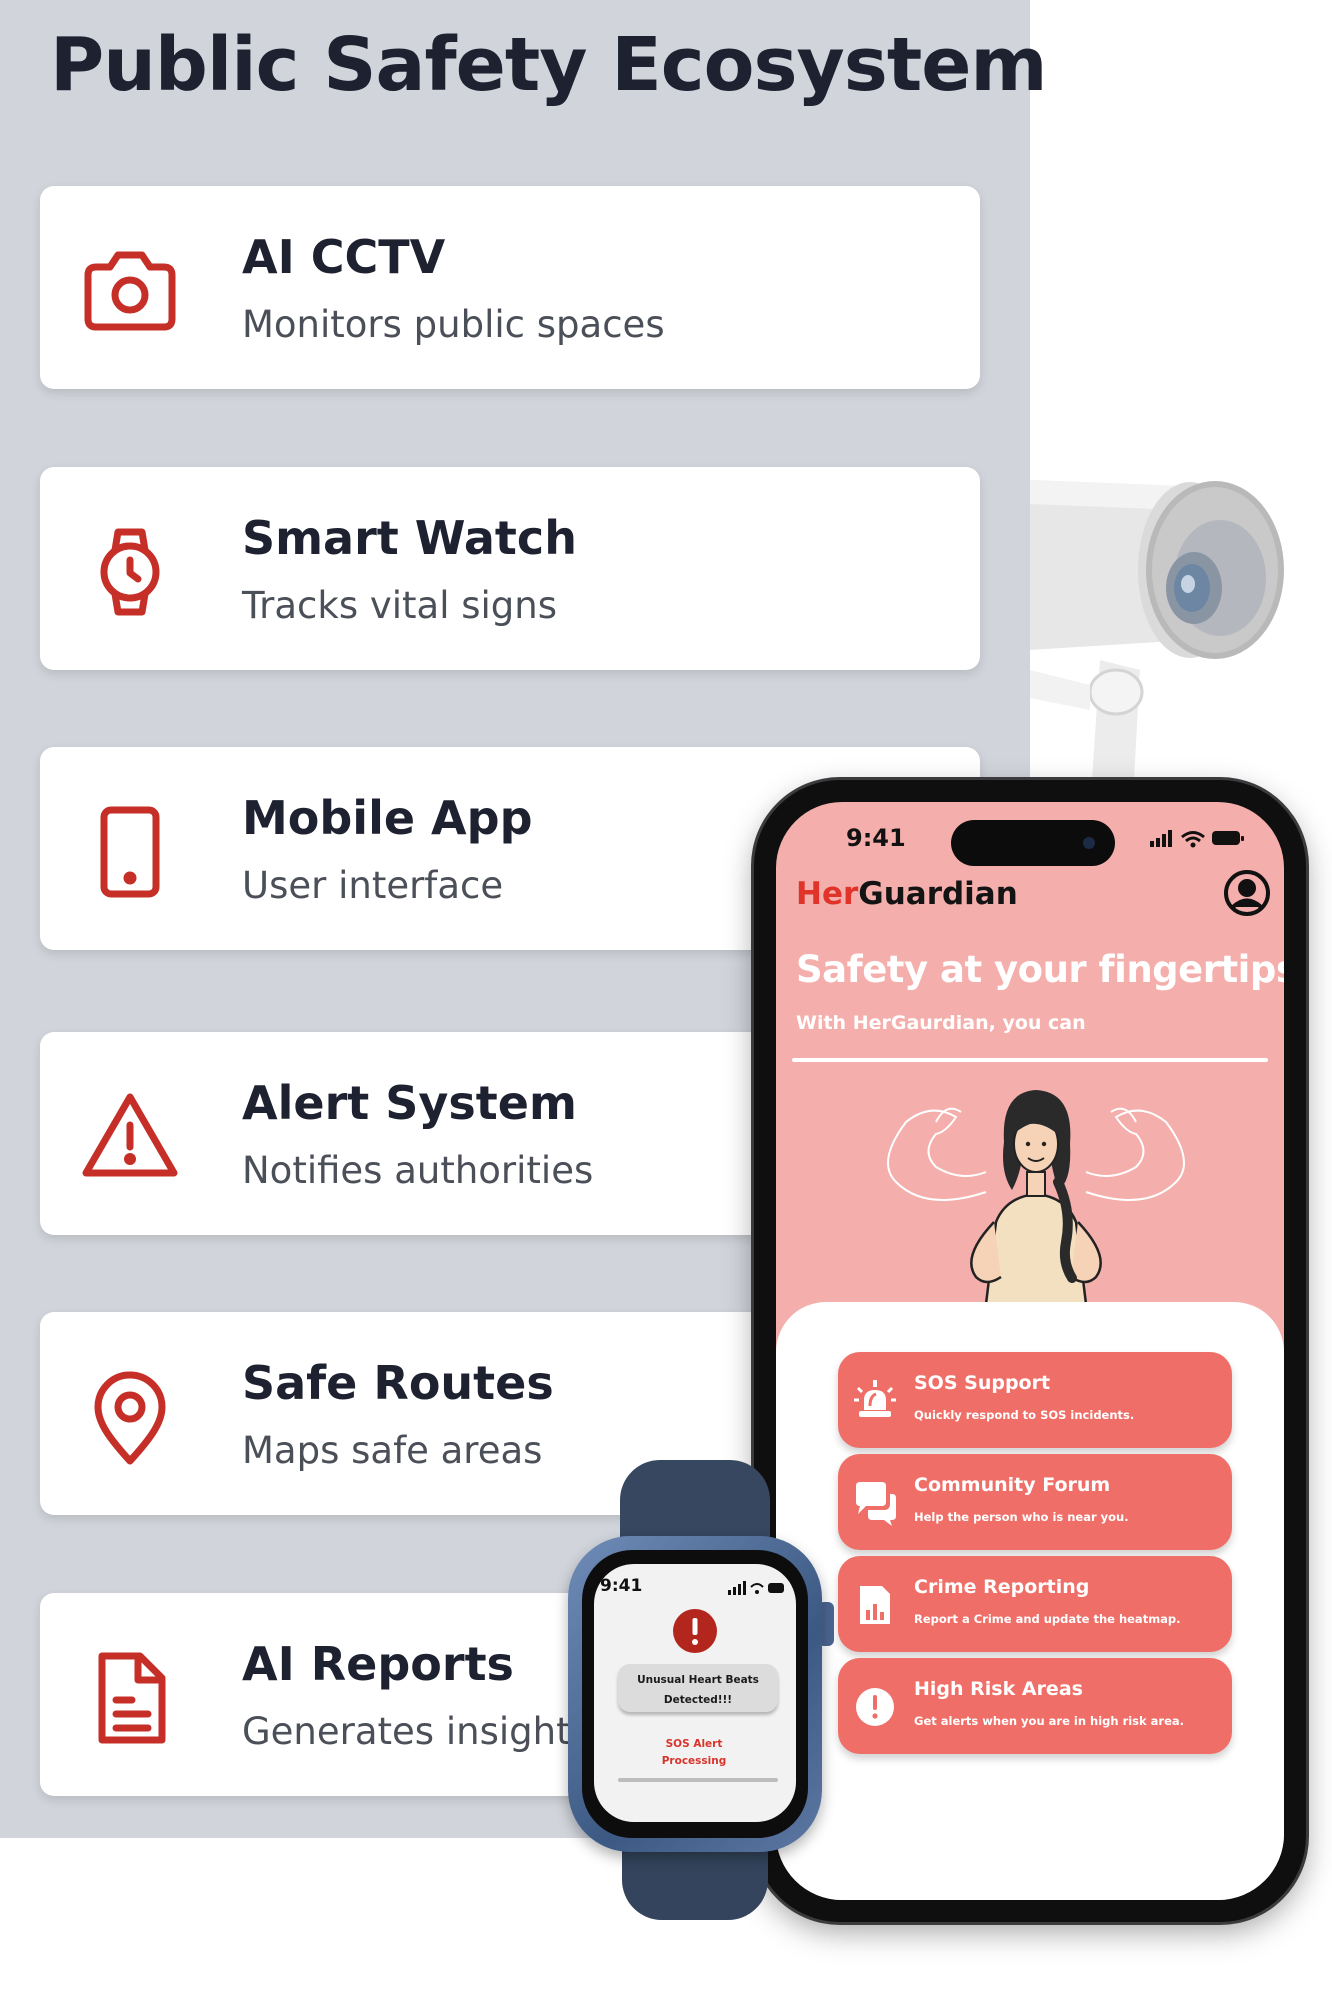  I want to click on watch-time: 9:41, so click(621, 1586).